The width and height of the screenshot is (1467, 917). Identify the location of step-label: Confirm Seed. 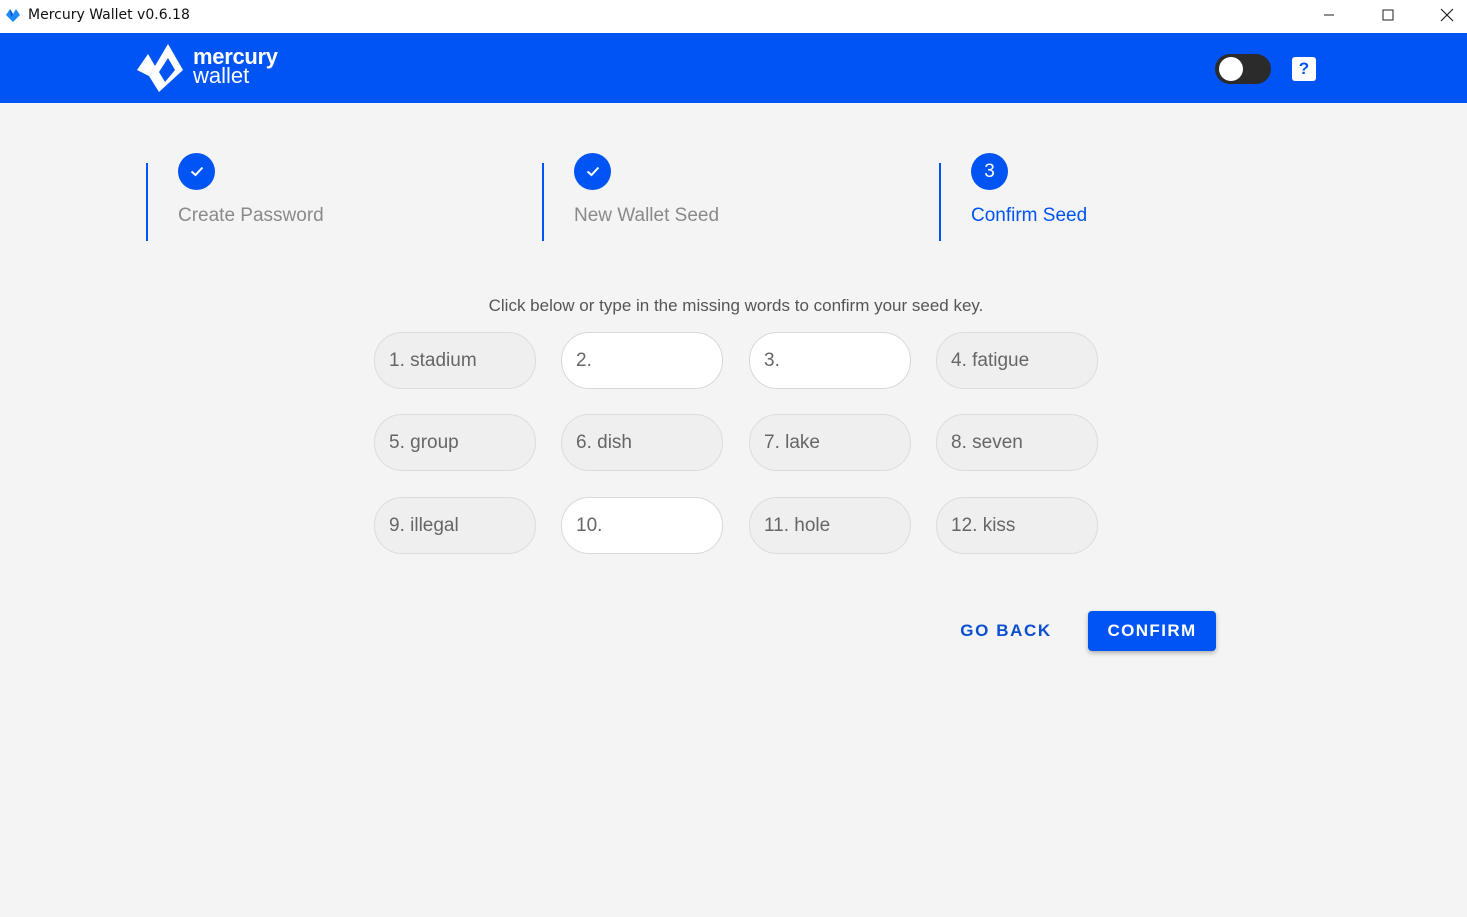
(1029, 215).